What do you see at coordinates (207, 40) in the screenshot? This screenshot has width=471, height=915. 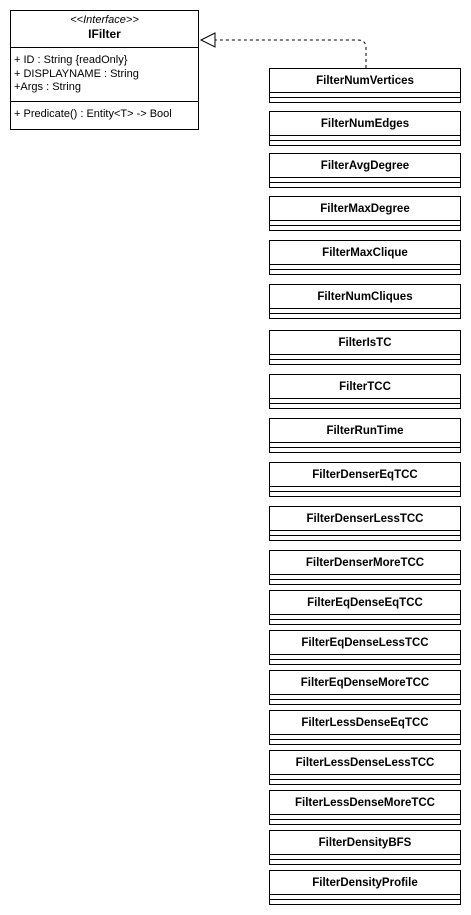 I see `realization-arrowhead-icon` at bounding box center [207, 40].